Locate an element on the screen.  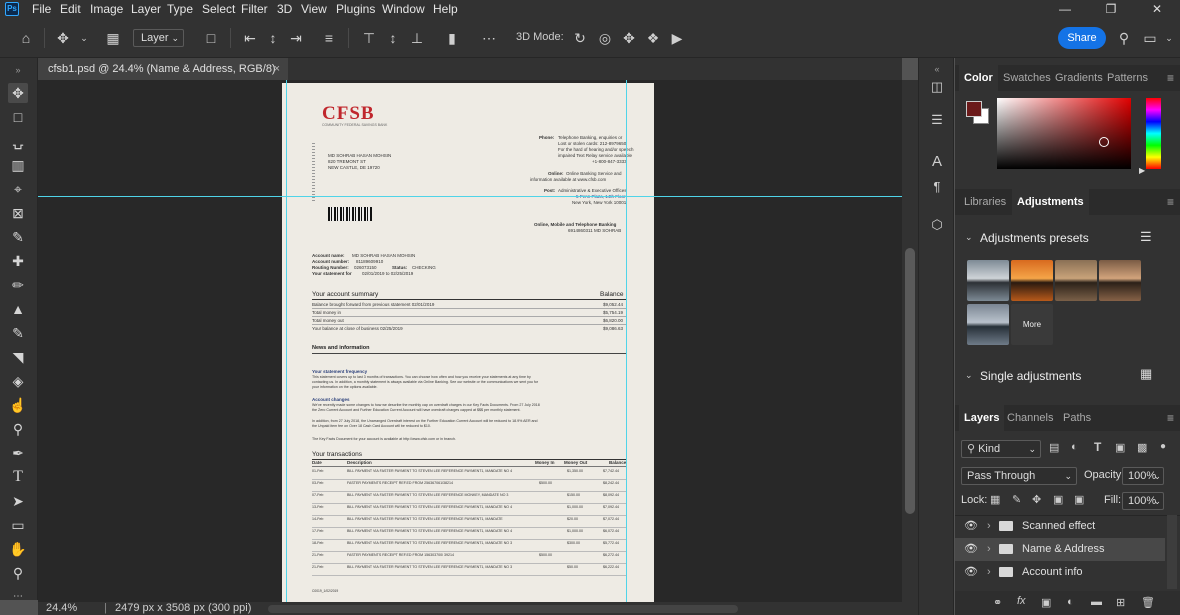
collapse-arrows-icon: » is located at coordinates (18, 70).